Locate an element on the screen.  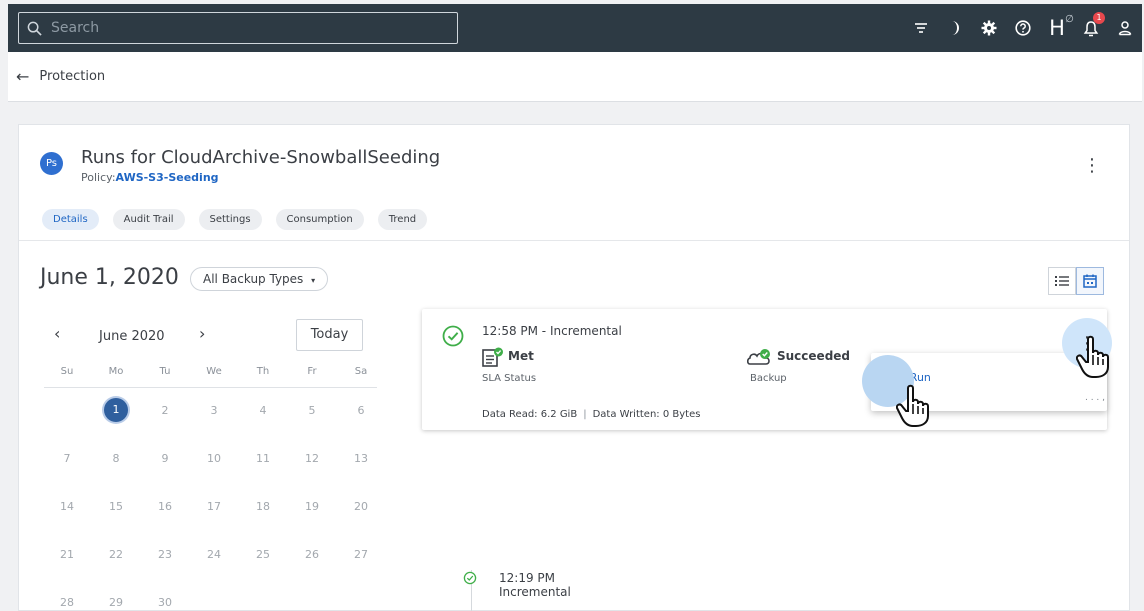
calendar-day: 8 is located at coordinates (116, 458).